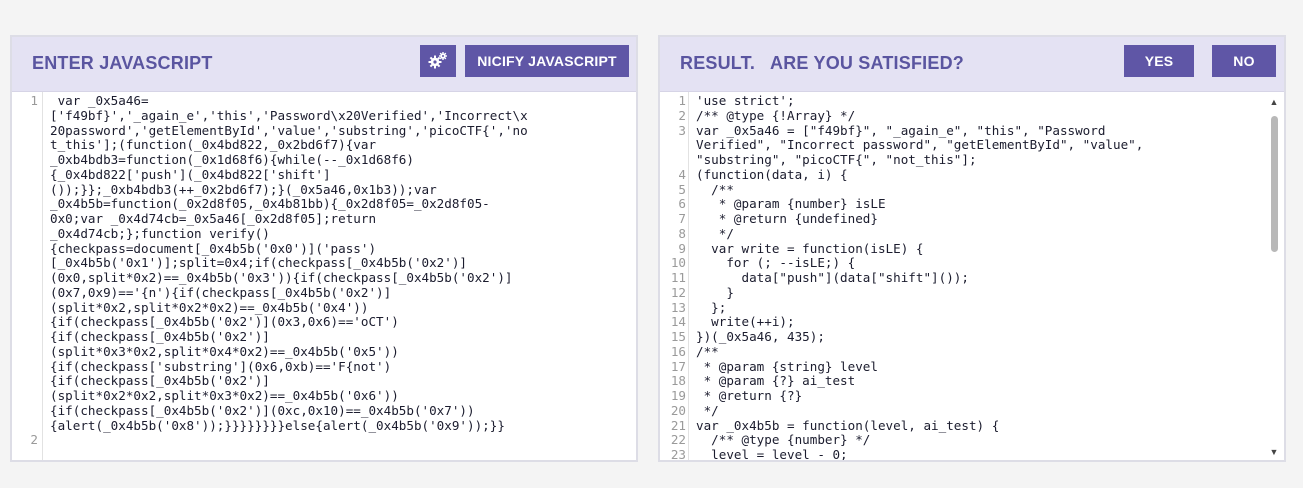 This screenshot has width=1303, height=488. Describe the element at coordinates (324, 440) in the screenshot. I see `code-line: 2` at that location.